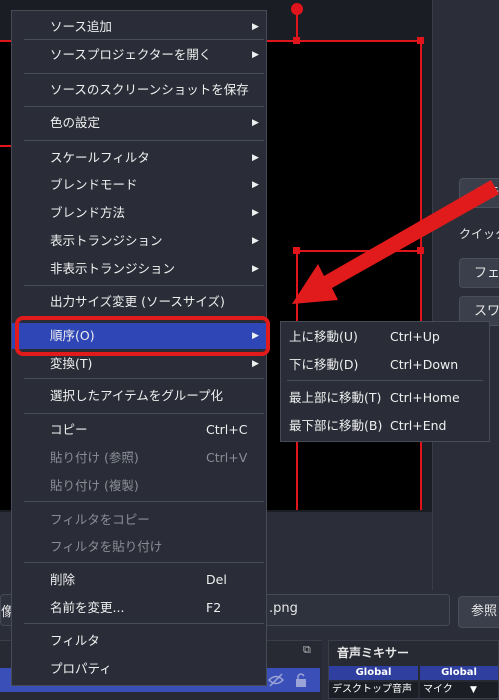 The width and height of the screenshot is (499, 700). What do you see at coordinates (335, 397) in the screenshot?
I see `submenu-item-label: 最上部に移動(T)` at bounding box center [335, 397].